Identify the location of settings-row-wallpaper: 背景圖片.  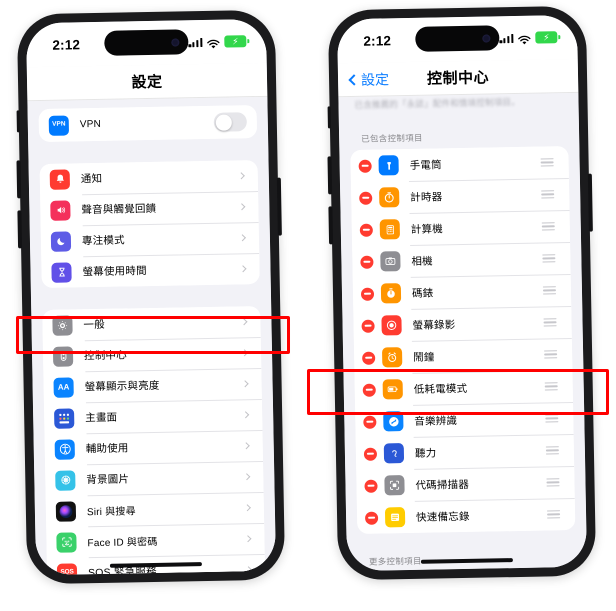
(154, 478).